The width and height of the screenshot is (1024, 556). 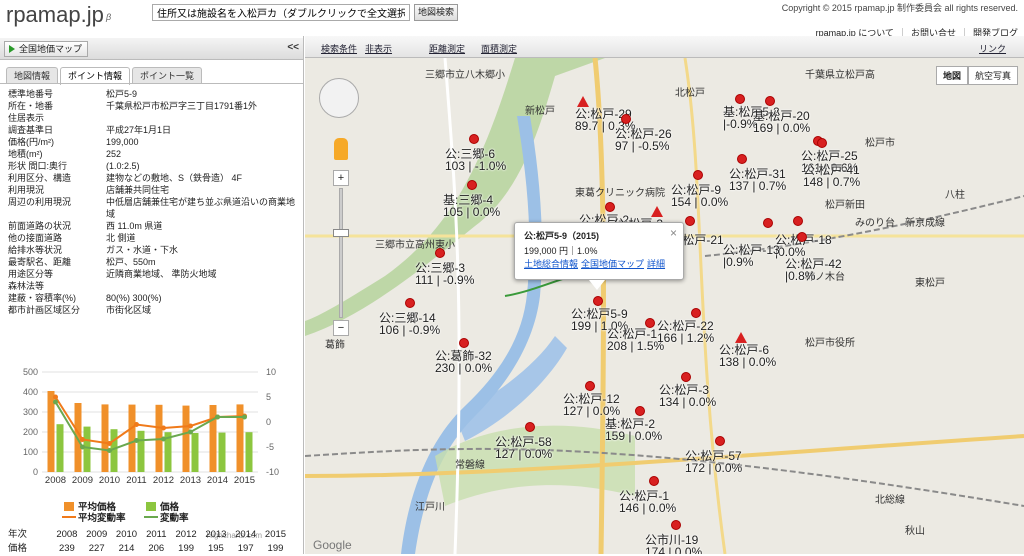 I want to click on info-value: 千葉県松戸市松戸字三丁目1791番1外, so click(x=182, y=106).